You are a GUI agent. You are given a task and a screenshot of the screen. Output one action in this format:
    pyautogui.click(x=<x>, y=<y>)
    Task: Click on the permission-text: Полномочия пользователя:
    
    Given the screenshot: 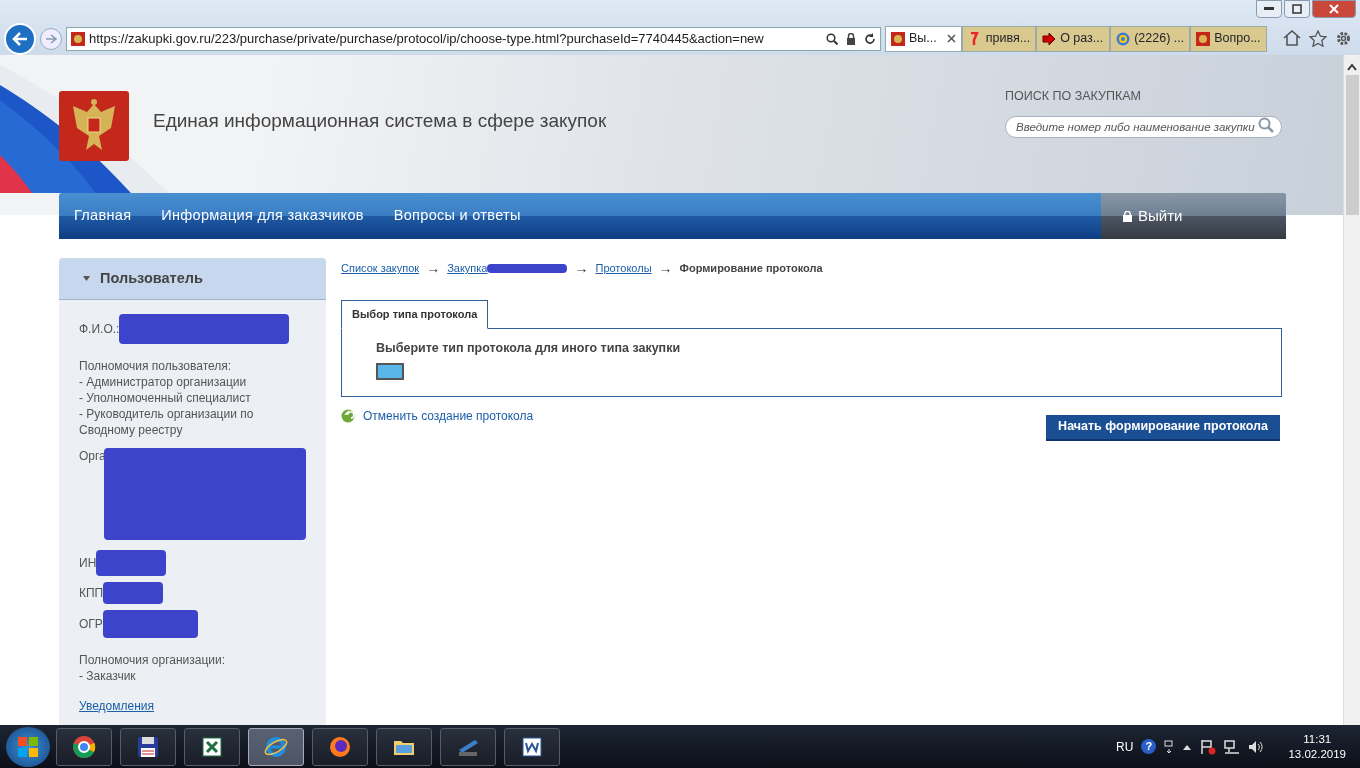 What is the action you would take?
    pyautogui.click(x=156, y=366)
    